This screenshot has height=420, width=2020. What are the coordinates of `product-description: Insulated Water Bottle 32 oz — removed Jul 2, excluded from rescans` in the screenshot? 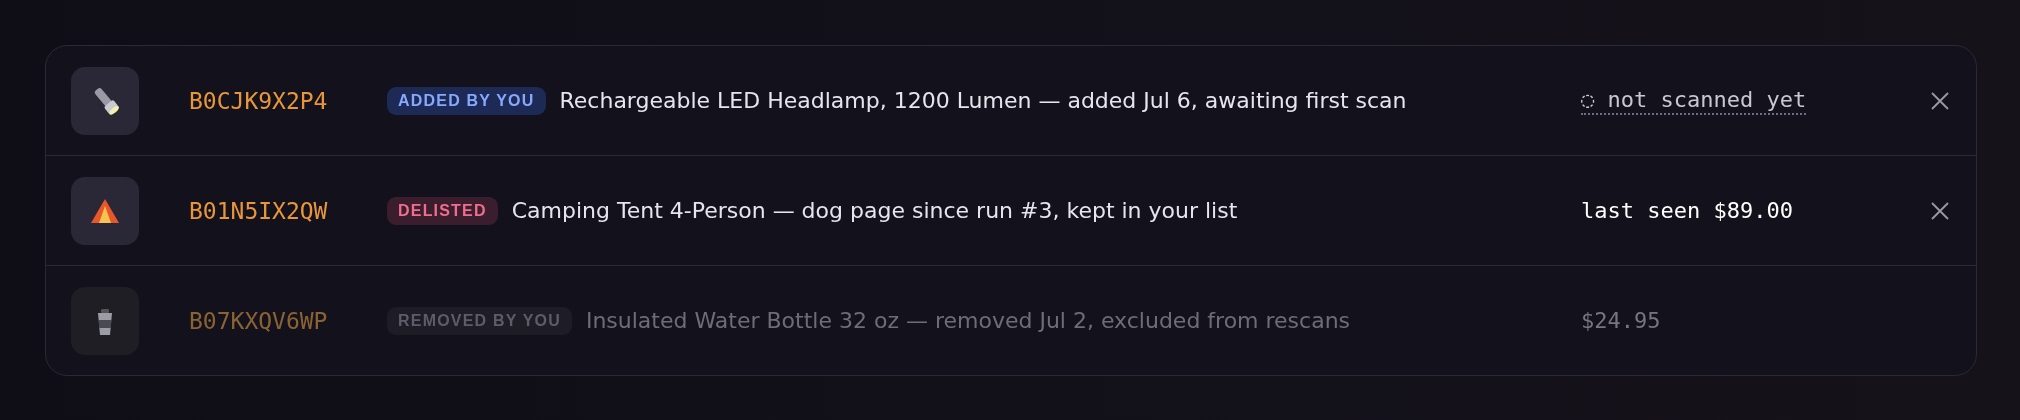 It's located at (968, 320).